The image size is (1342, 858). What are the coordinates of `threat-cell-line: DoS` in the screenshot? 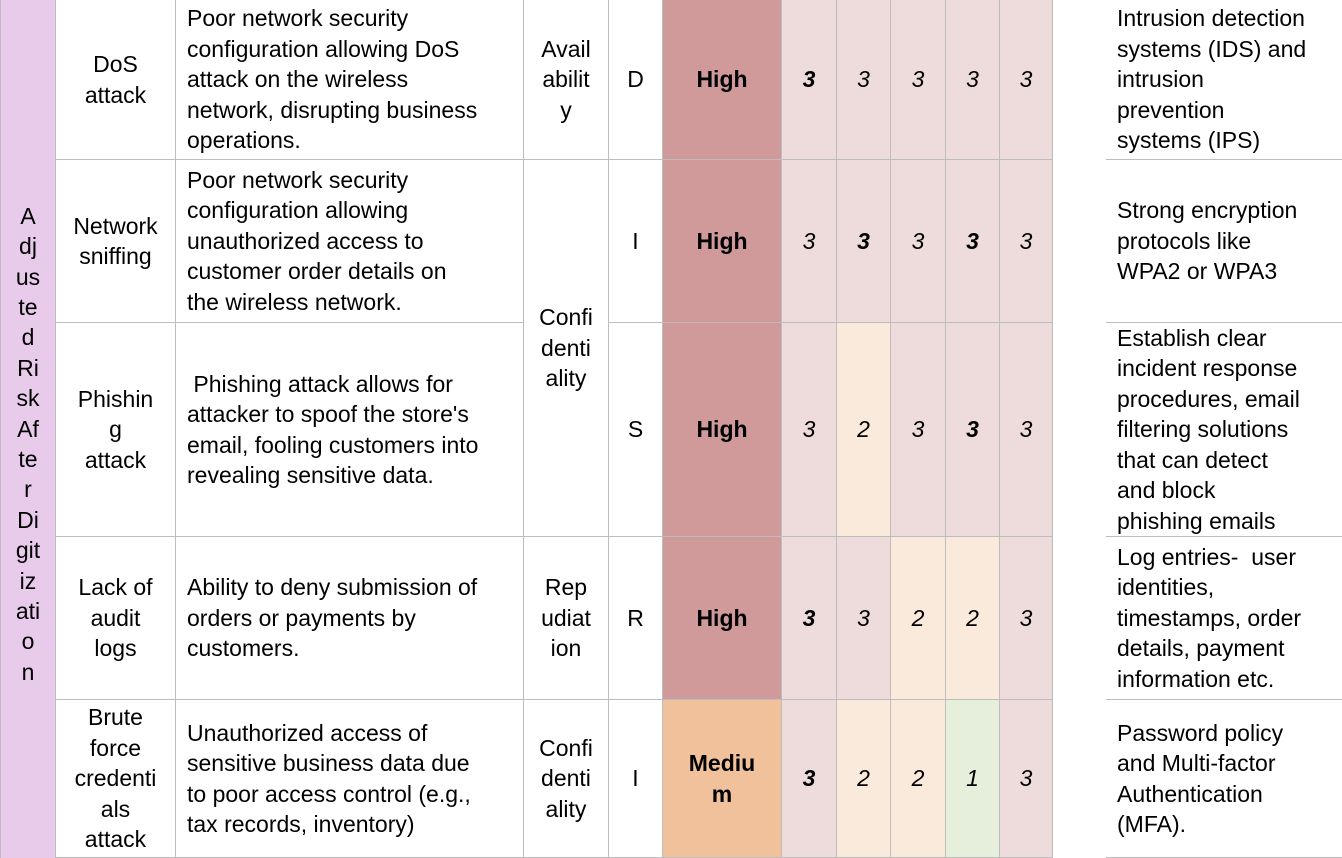 It's located at (115, 64).